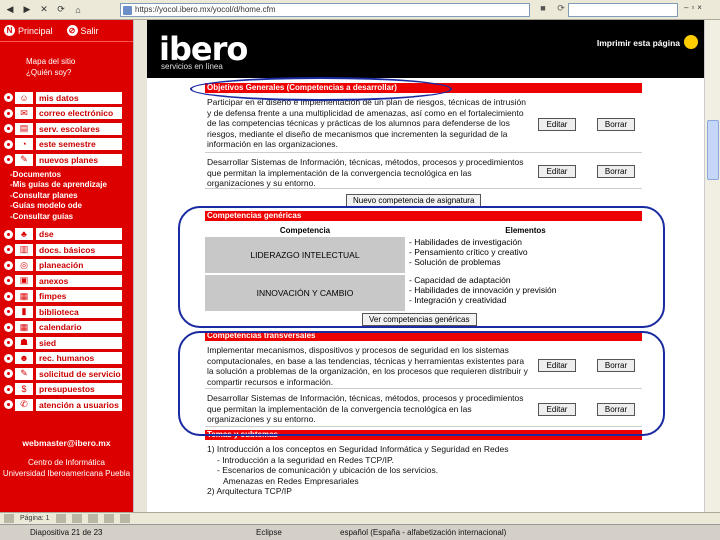 This screenshot has width=720, height=540. Describe the element at coordinates (10, 10) in the screenshot. I see `back-icon: ◀` at that location.